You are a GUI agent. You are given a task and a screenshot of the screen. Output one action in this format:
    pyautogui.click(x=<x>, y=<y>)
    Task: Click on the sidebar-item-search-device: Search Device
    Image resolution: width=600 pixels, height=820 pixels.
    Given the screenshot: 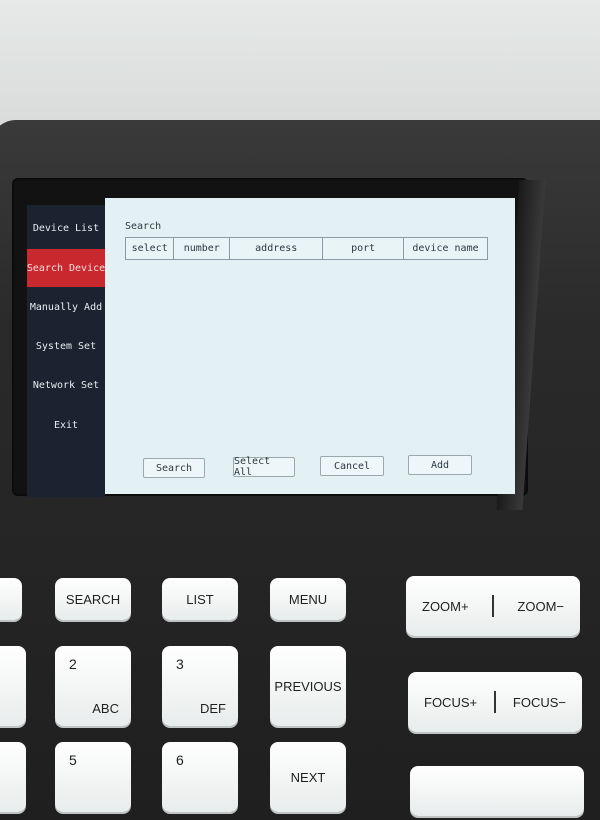 What is the action you would take?
    pyautogui.click(x=66, y=268)
    